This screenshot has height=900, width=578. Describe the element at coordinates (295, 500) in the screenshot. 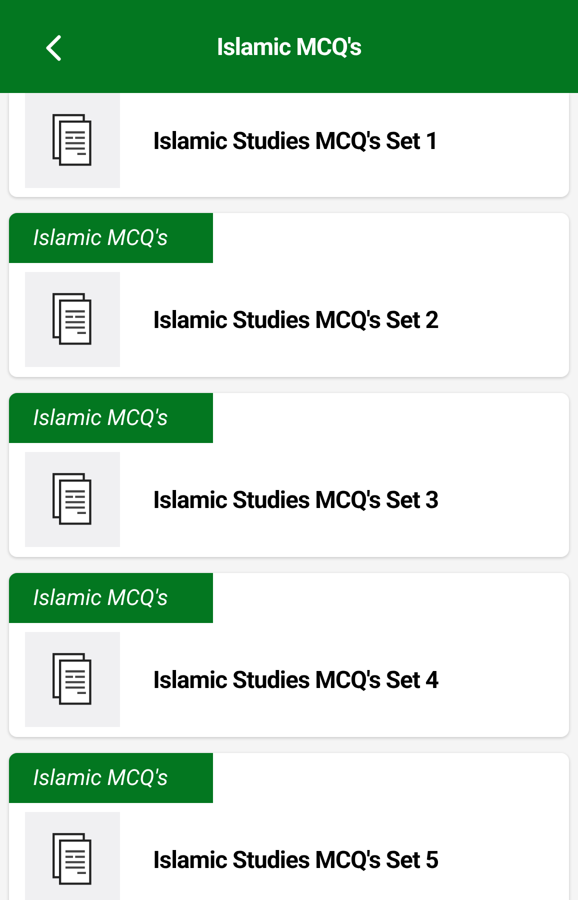

I see `item-title: Islamic Studies MCQ's Set 3` at that location.